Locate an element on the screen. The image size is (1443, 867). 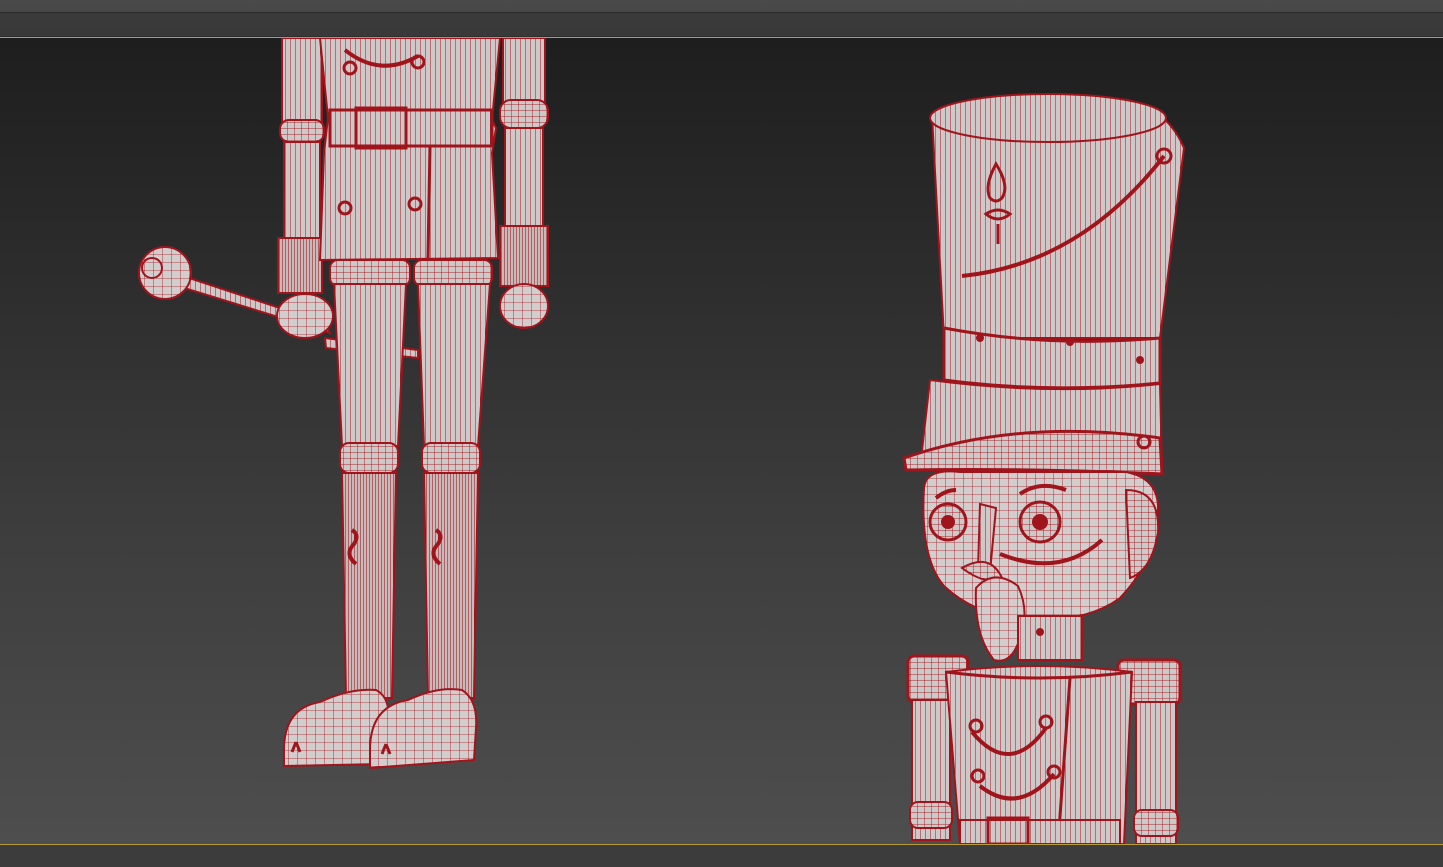
status-bar-strip is located at coordinates (721, 856).